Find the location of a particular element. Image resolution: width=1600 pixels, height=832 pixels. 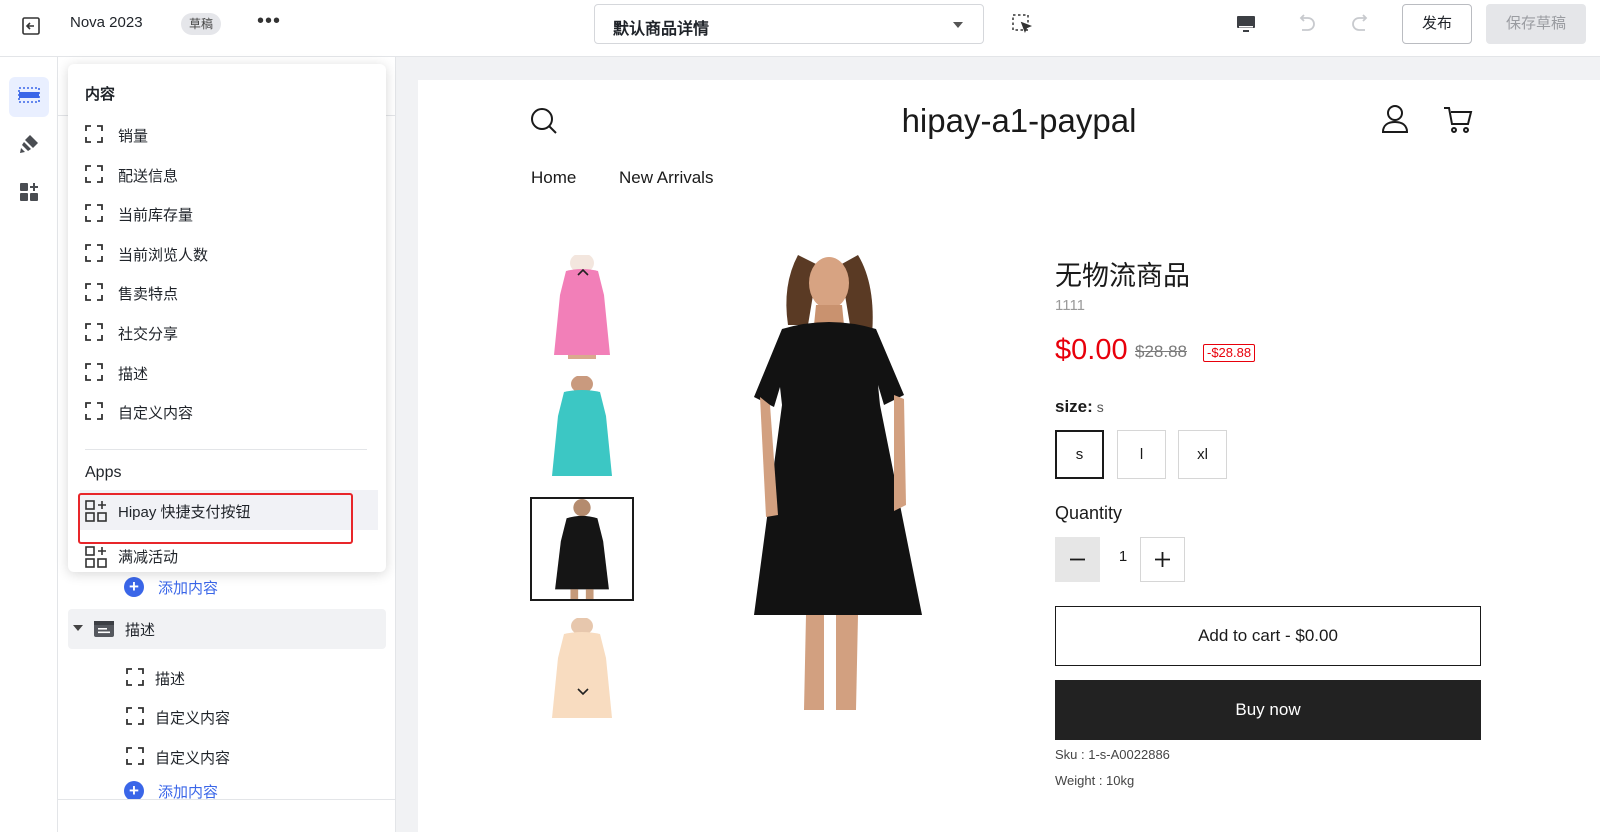

template-select-value: 默认商品详情 is located at coordinates (661, 29).